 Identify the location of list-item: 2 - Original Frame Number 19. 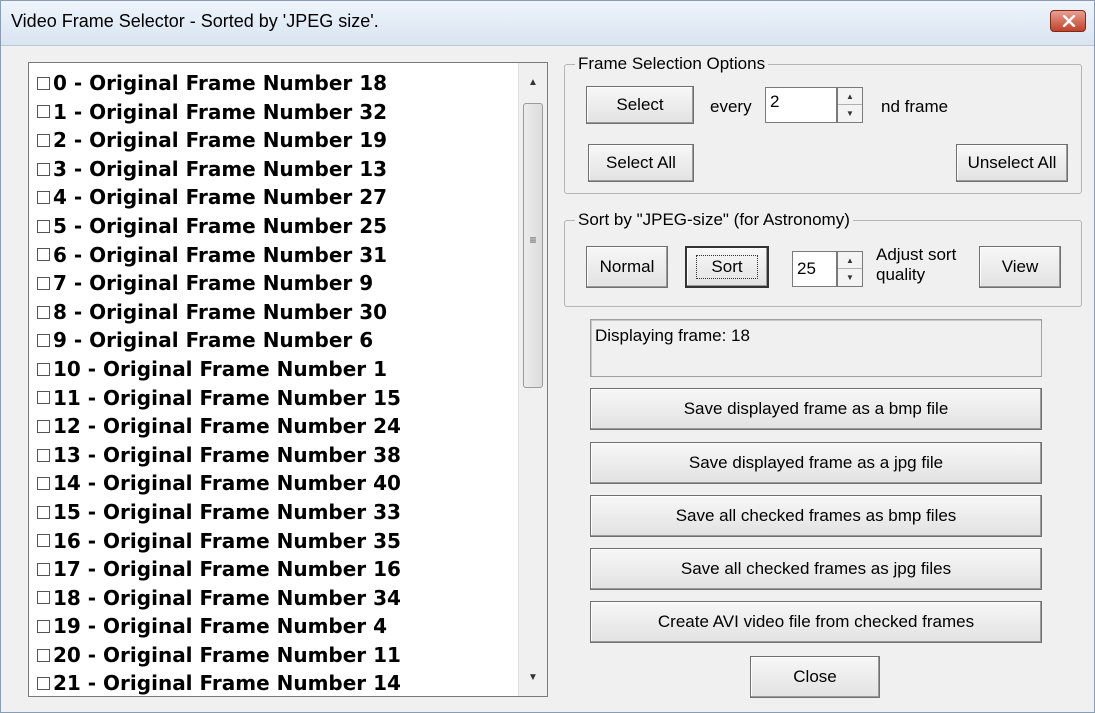
(274, 140).